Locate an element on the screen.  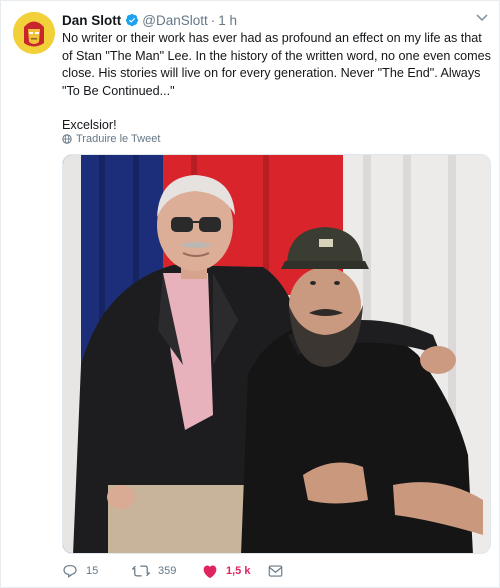
translate-label: Traduire le Tweet is located at coordinates (118, 139).